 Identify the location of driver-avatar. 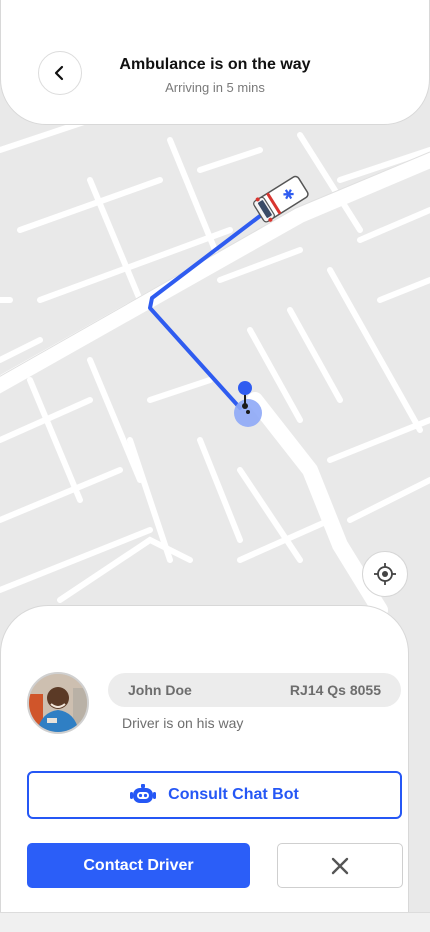
(58, 703).